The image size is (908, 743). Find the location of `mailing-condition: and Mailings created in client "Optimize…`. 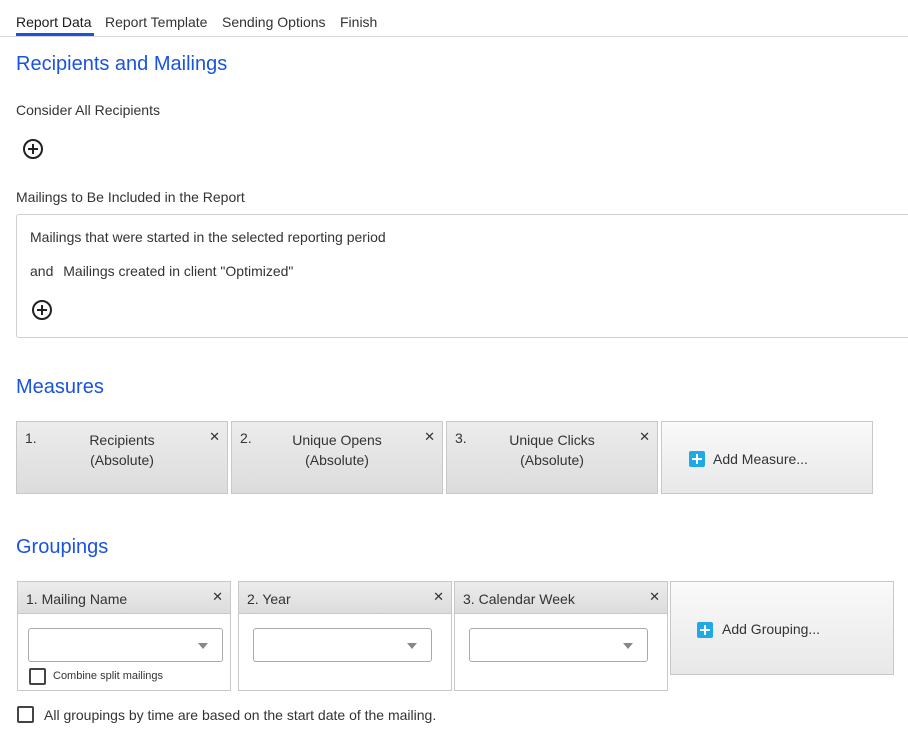

mailing-condition: and Mailings created in client "Optimize… is located at coordinates (161, 271).